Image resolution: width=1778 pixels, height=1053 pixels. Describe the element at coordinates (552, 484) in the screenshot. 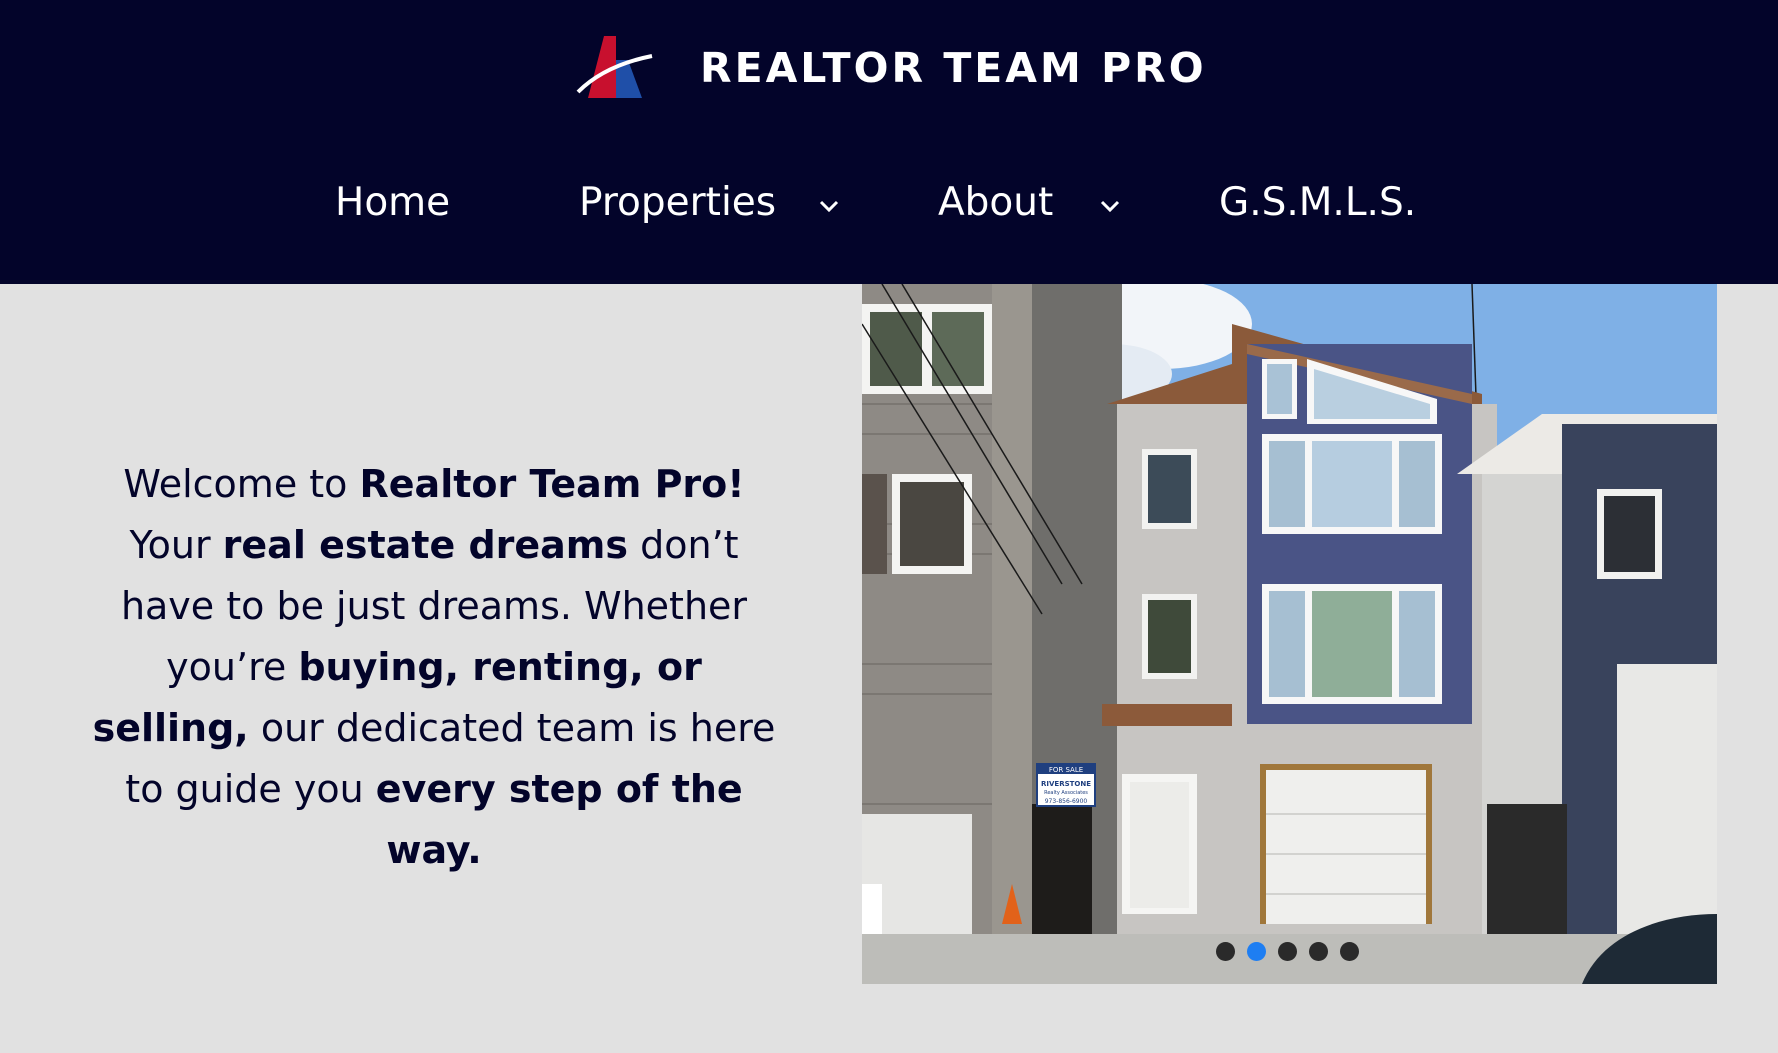

I see `brand-highlight: Realtor Team Pro!` at that location.